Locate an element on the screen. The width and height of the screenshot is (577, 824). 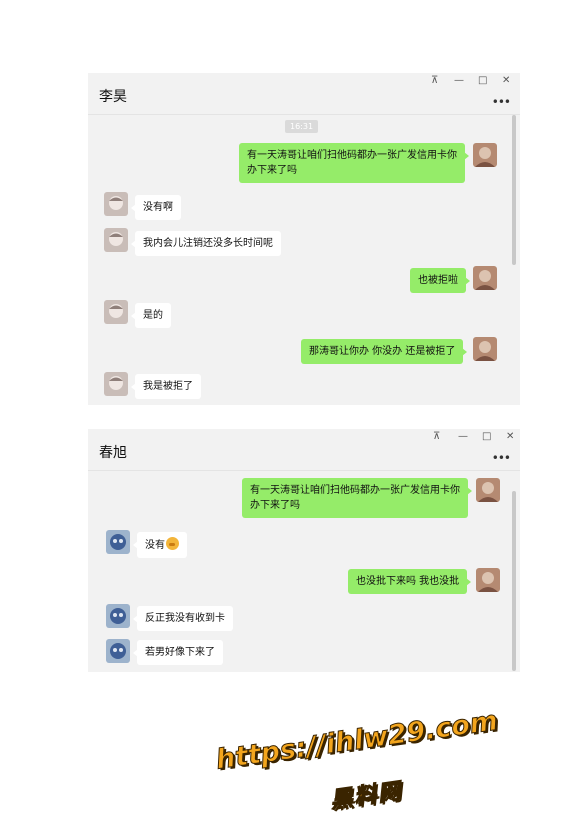
message-bubble-received: 没有啊 is located at coordinates (156, 207).